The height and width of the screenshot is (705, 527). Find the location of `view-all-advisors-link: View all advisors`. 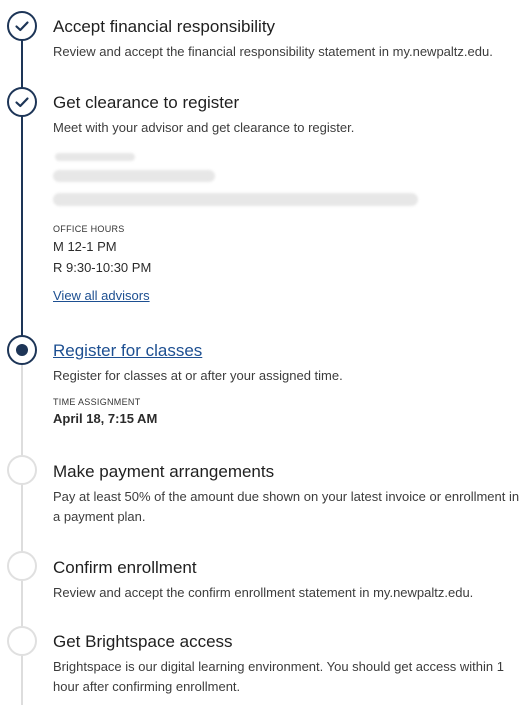

view-all-advisors-link: View all advisors is located at coordinates (101, 295).